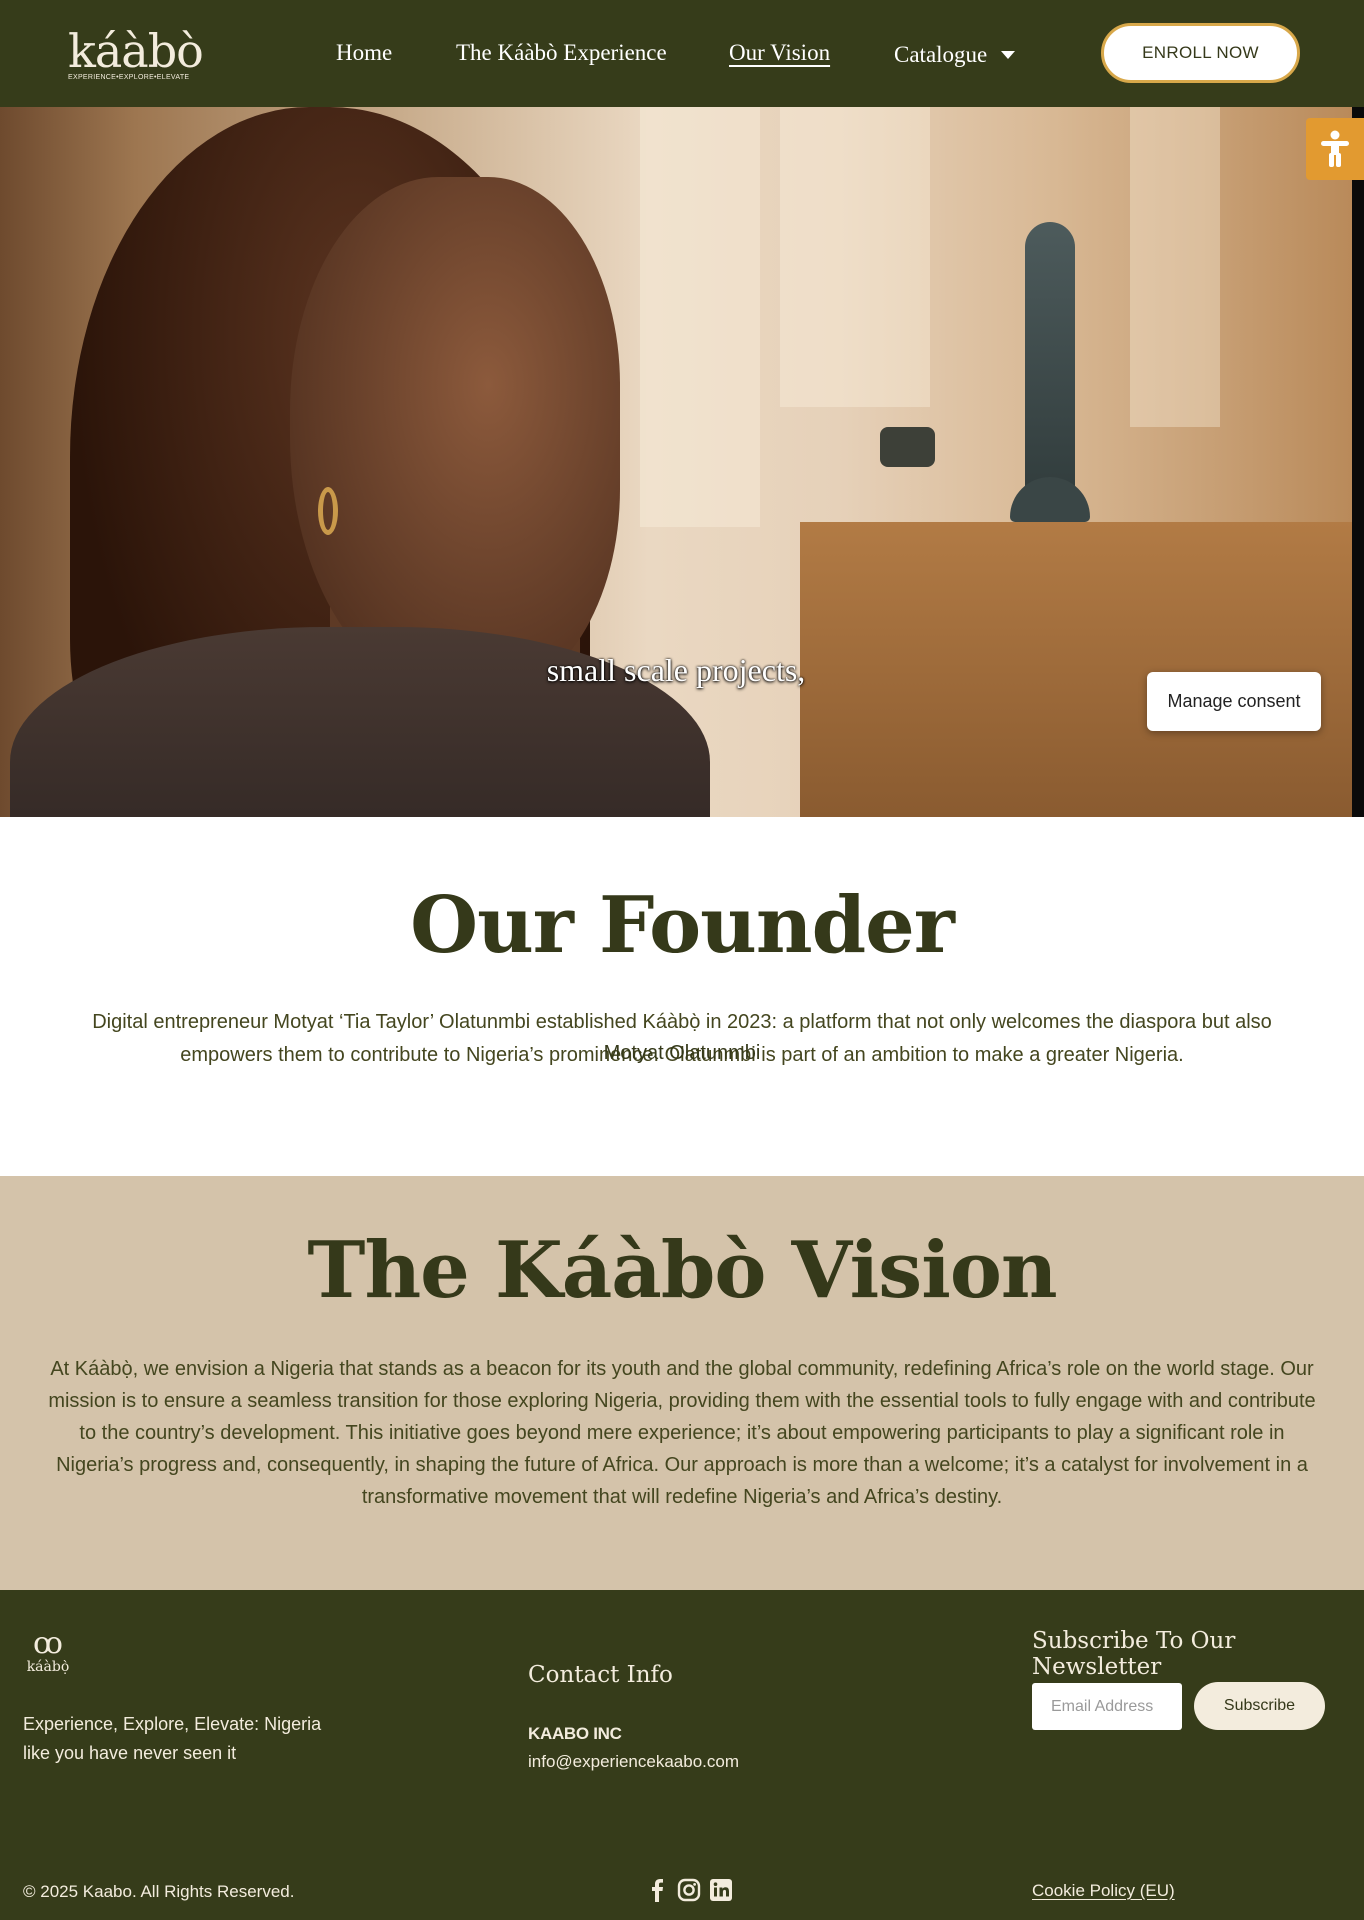  What do you see at coordinates (48, 1643) in the screenshot?
I see `footer-logo-mark: ꝏ` at bounding box center [48, 1643].